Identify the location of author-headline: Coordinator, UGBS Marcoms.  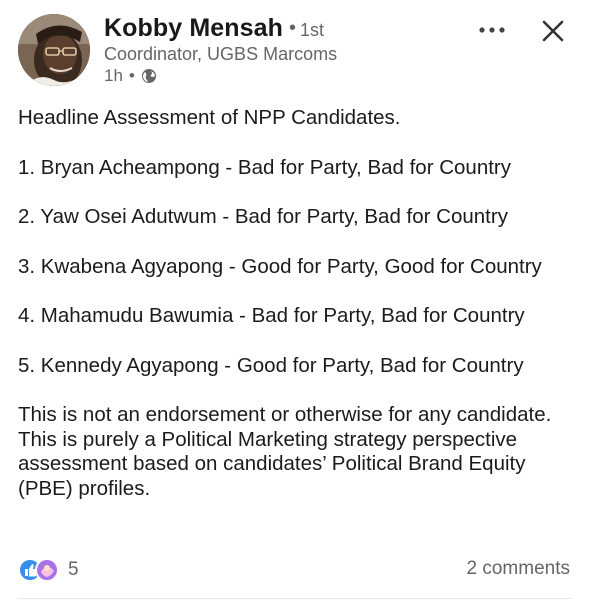
(221, 54).